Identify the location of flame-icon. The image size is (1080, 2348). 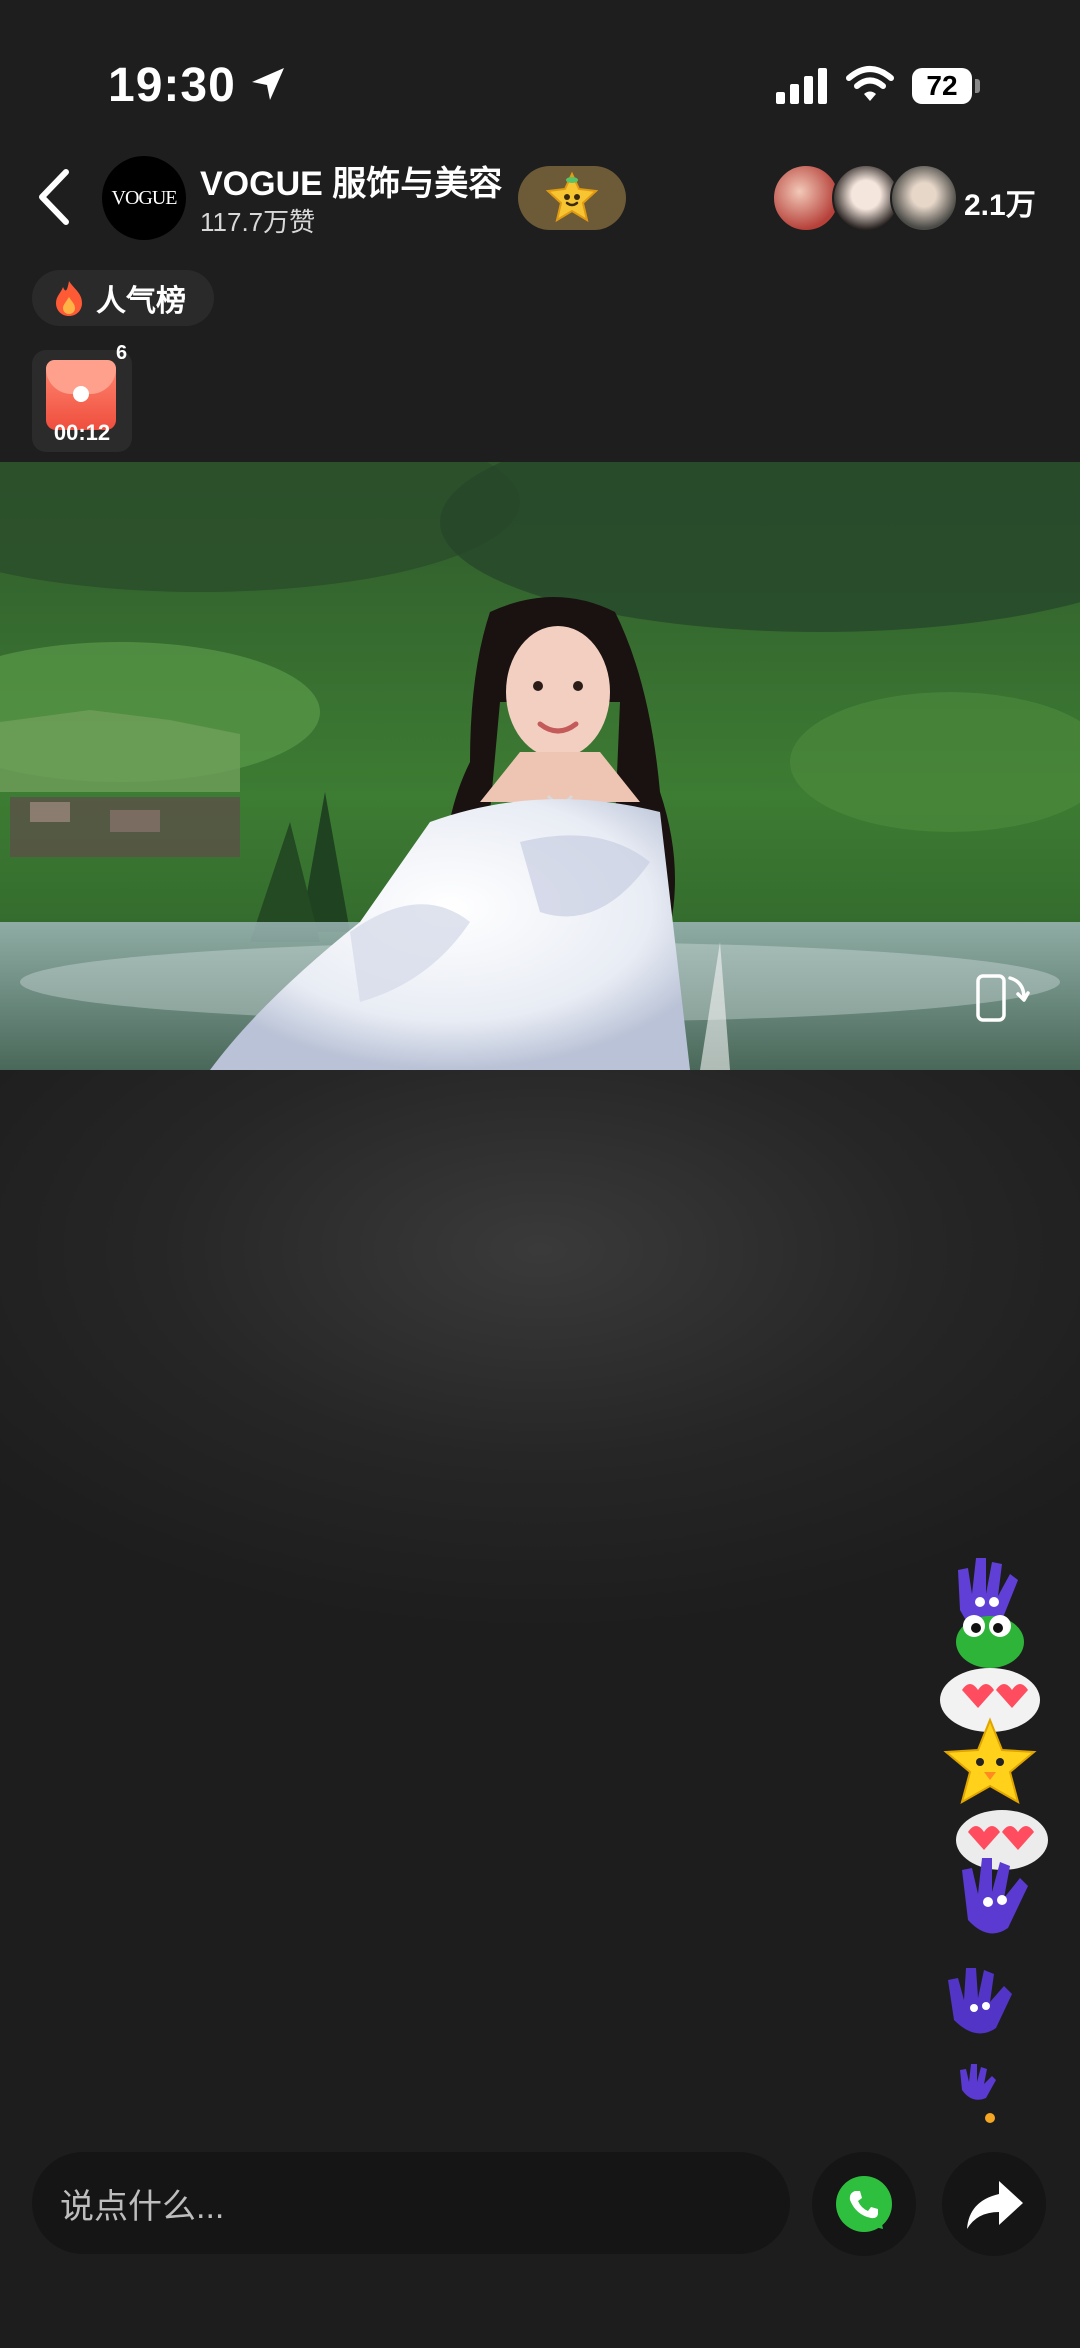
(69, 298).